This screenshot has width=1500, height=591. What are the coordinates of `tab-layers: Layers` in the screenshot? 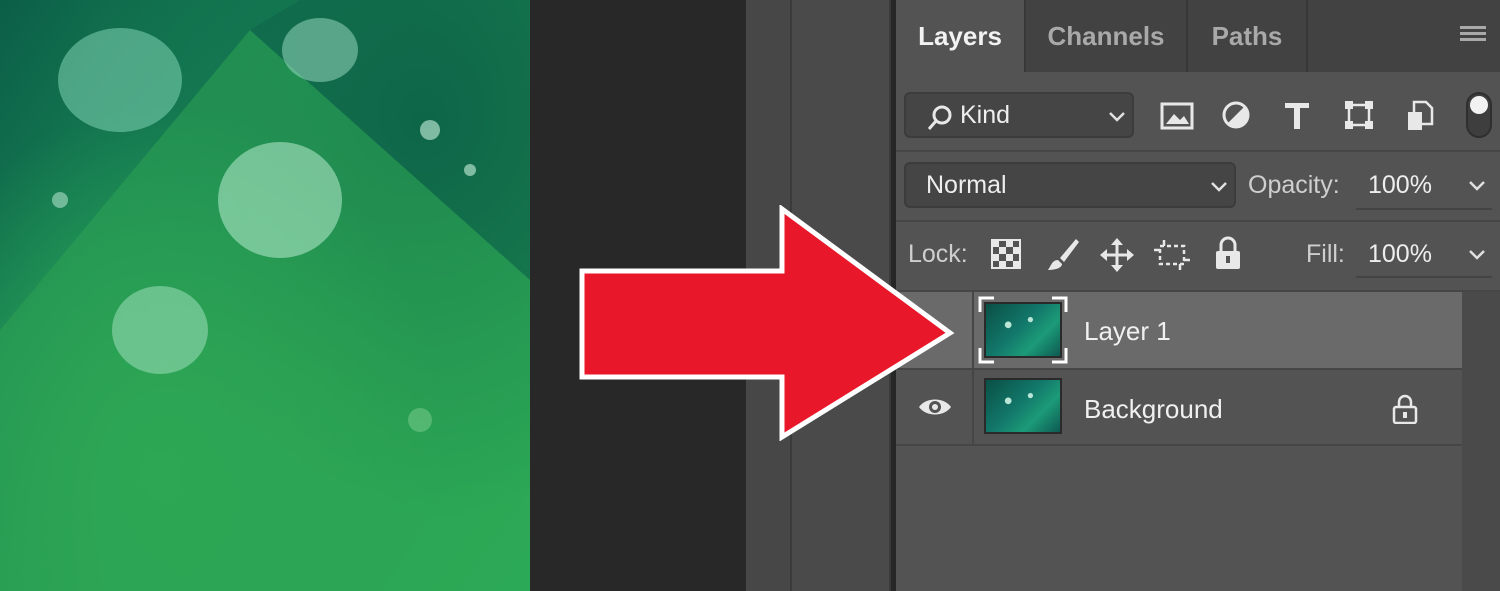 It's located at (961, 36).